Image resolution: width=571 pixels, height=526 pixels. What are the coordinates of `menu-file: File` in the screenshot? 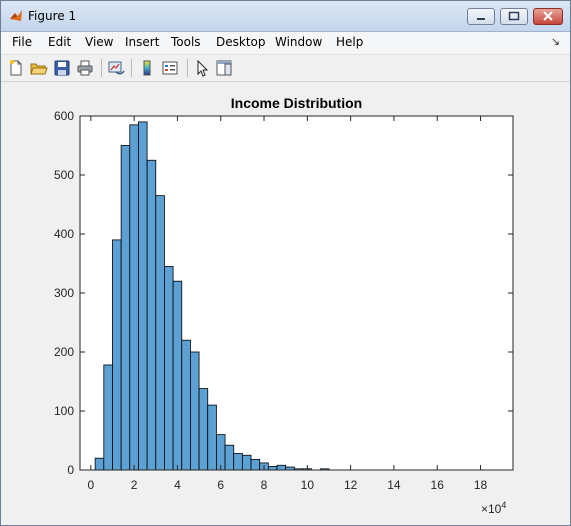 It's located at (22, 42).